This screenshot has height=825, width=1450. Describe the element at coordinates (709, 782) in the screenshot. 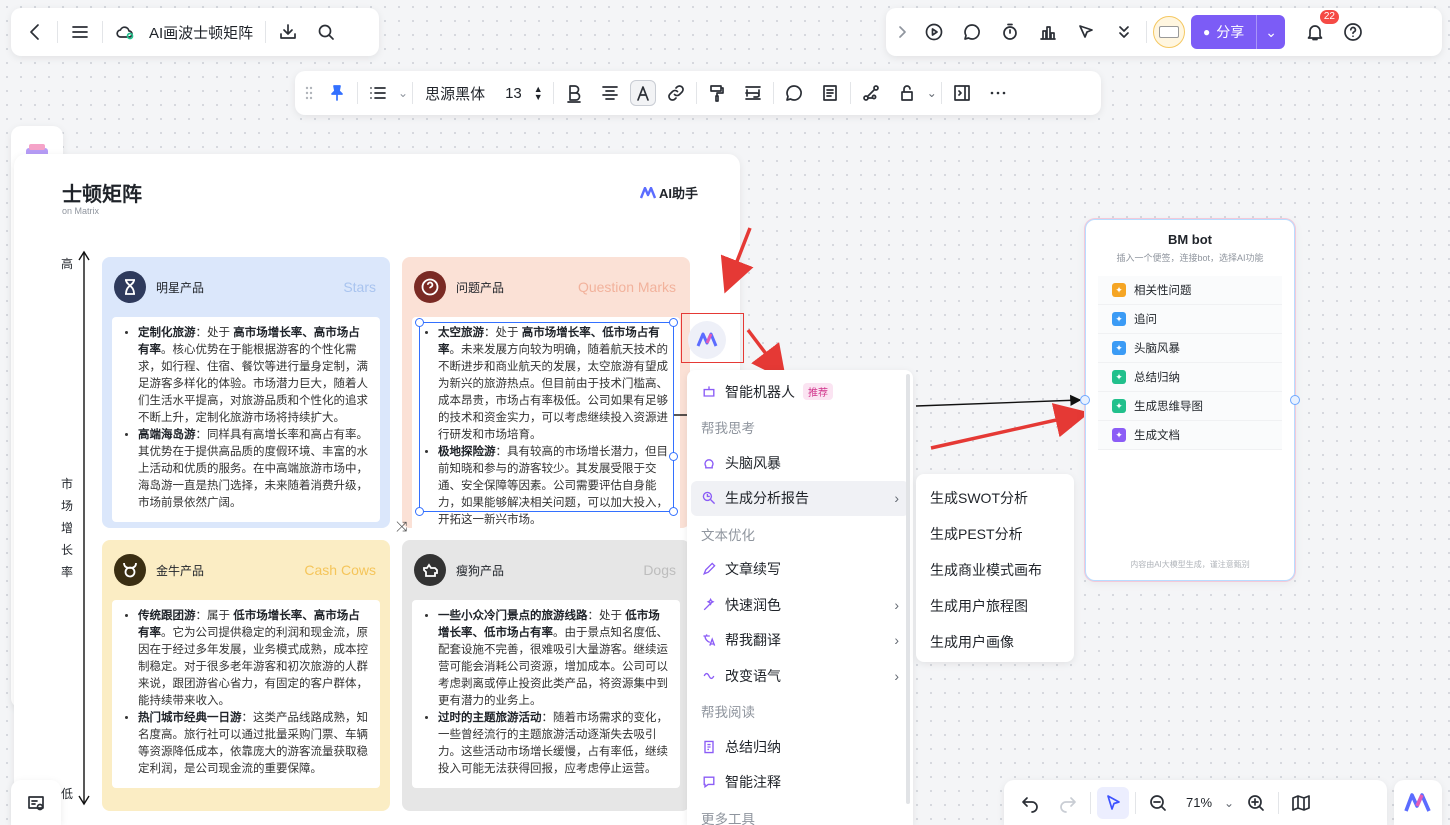

I see `annotate-icon` at that location.